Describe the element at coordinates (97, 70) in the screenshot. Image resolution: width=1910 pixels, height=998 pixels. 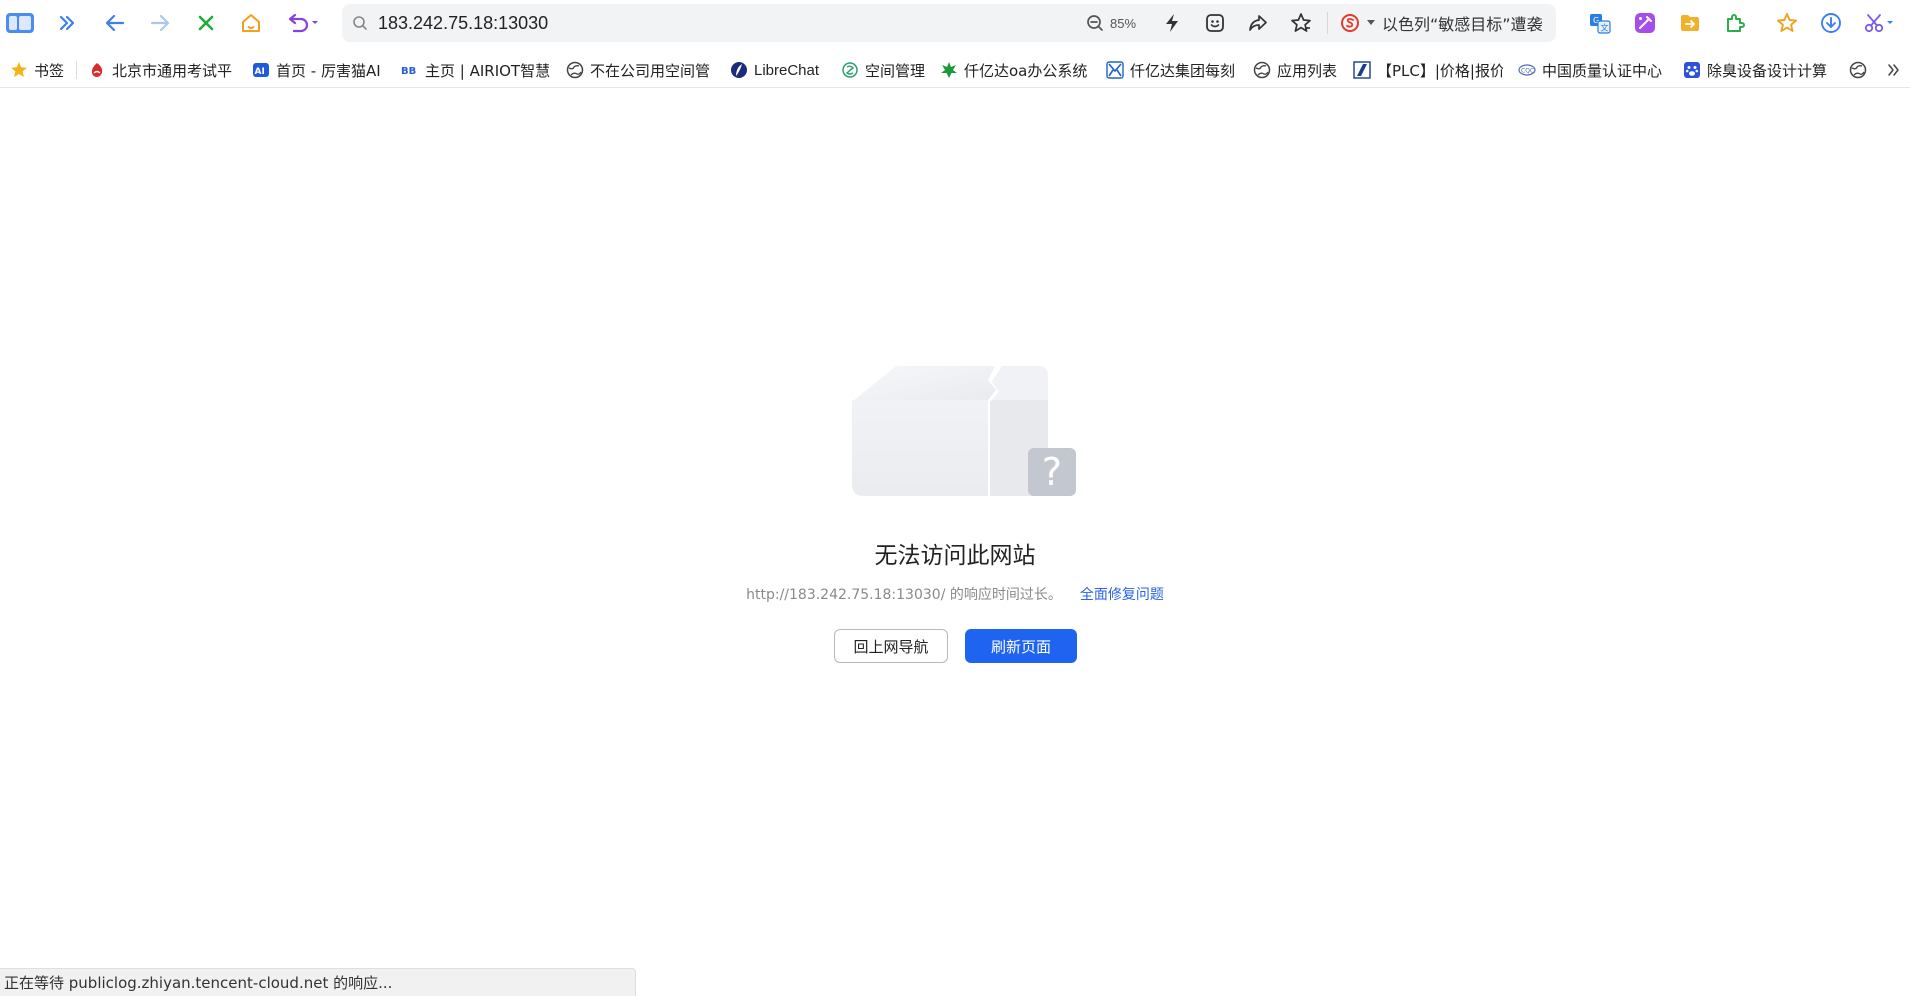
I see `site-logo-icon` at that location.